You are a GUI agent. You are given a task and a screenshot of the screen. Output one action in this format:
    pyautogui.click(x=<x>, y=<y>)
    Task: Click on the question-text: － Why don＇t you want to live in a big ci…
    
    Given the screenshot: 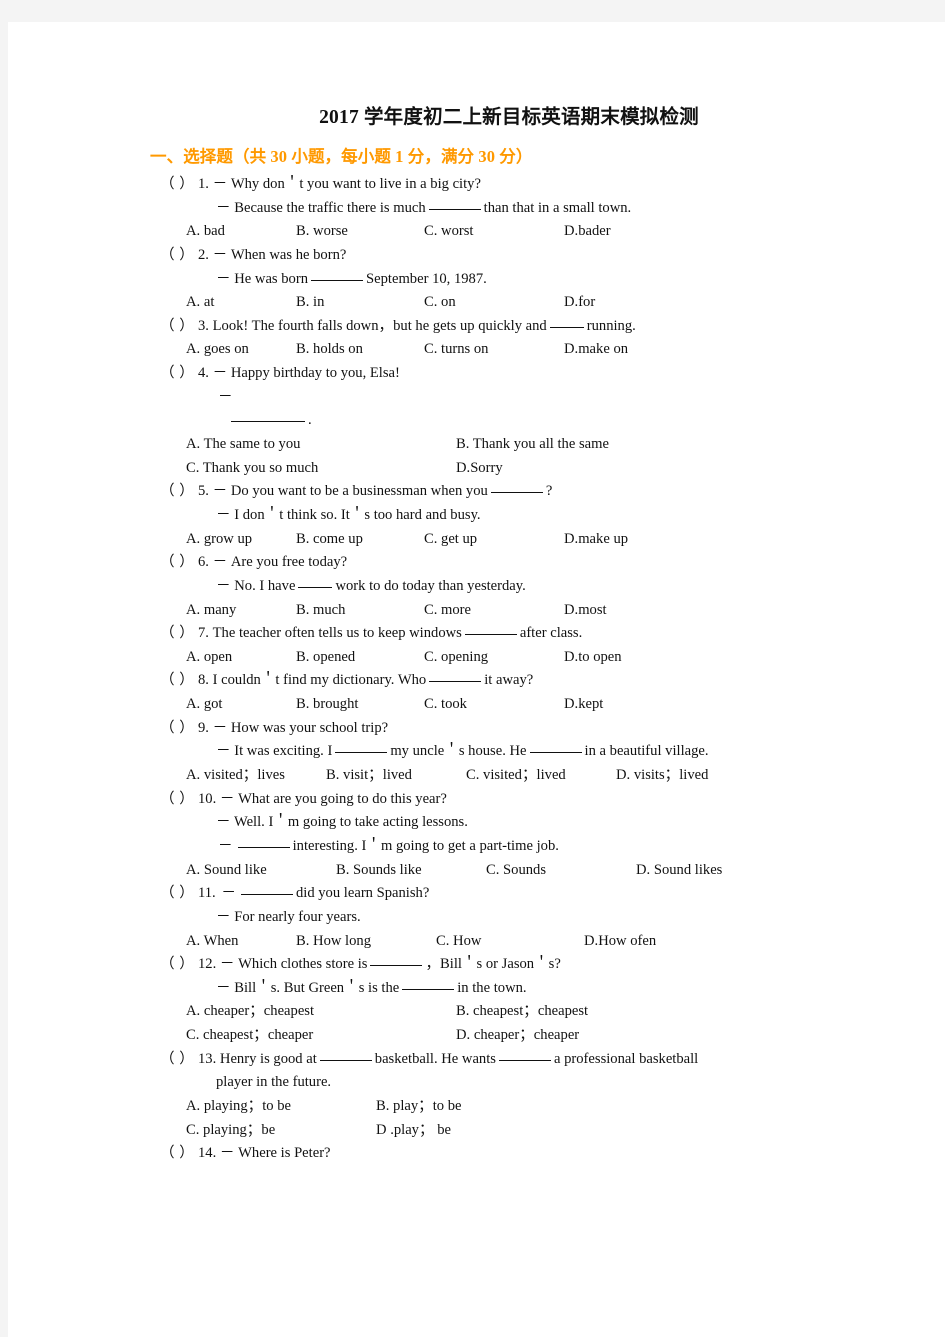 What is the action you would take?
    pyautogui.click(x=346, y=184)
    